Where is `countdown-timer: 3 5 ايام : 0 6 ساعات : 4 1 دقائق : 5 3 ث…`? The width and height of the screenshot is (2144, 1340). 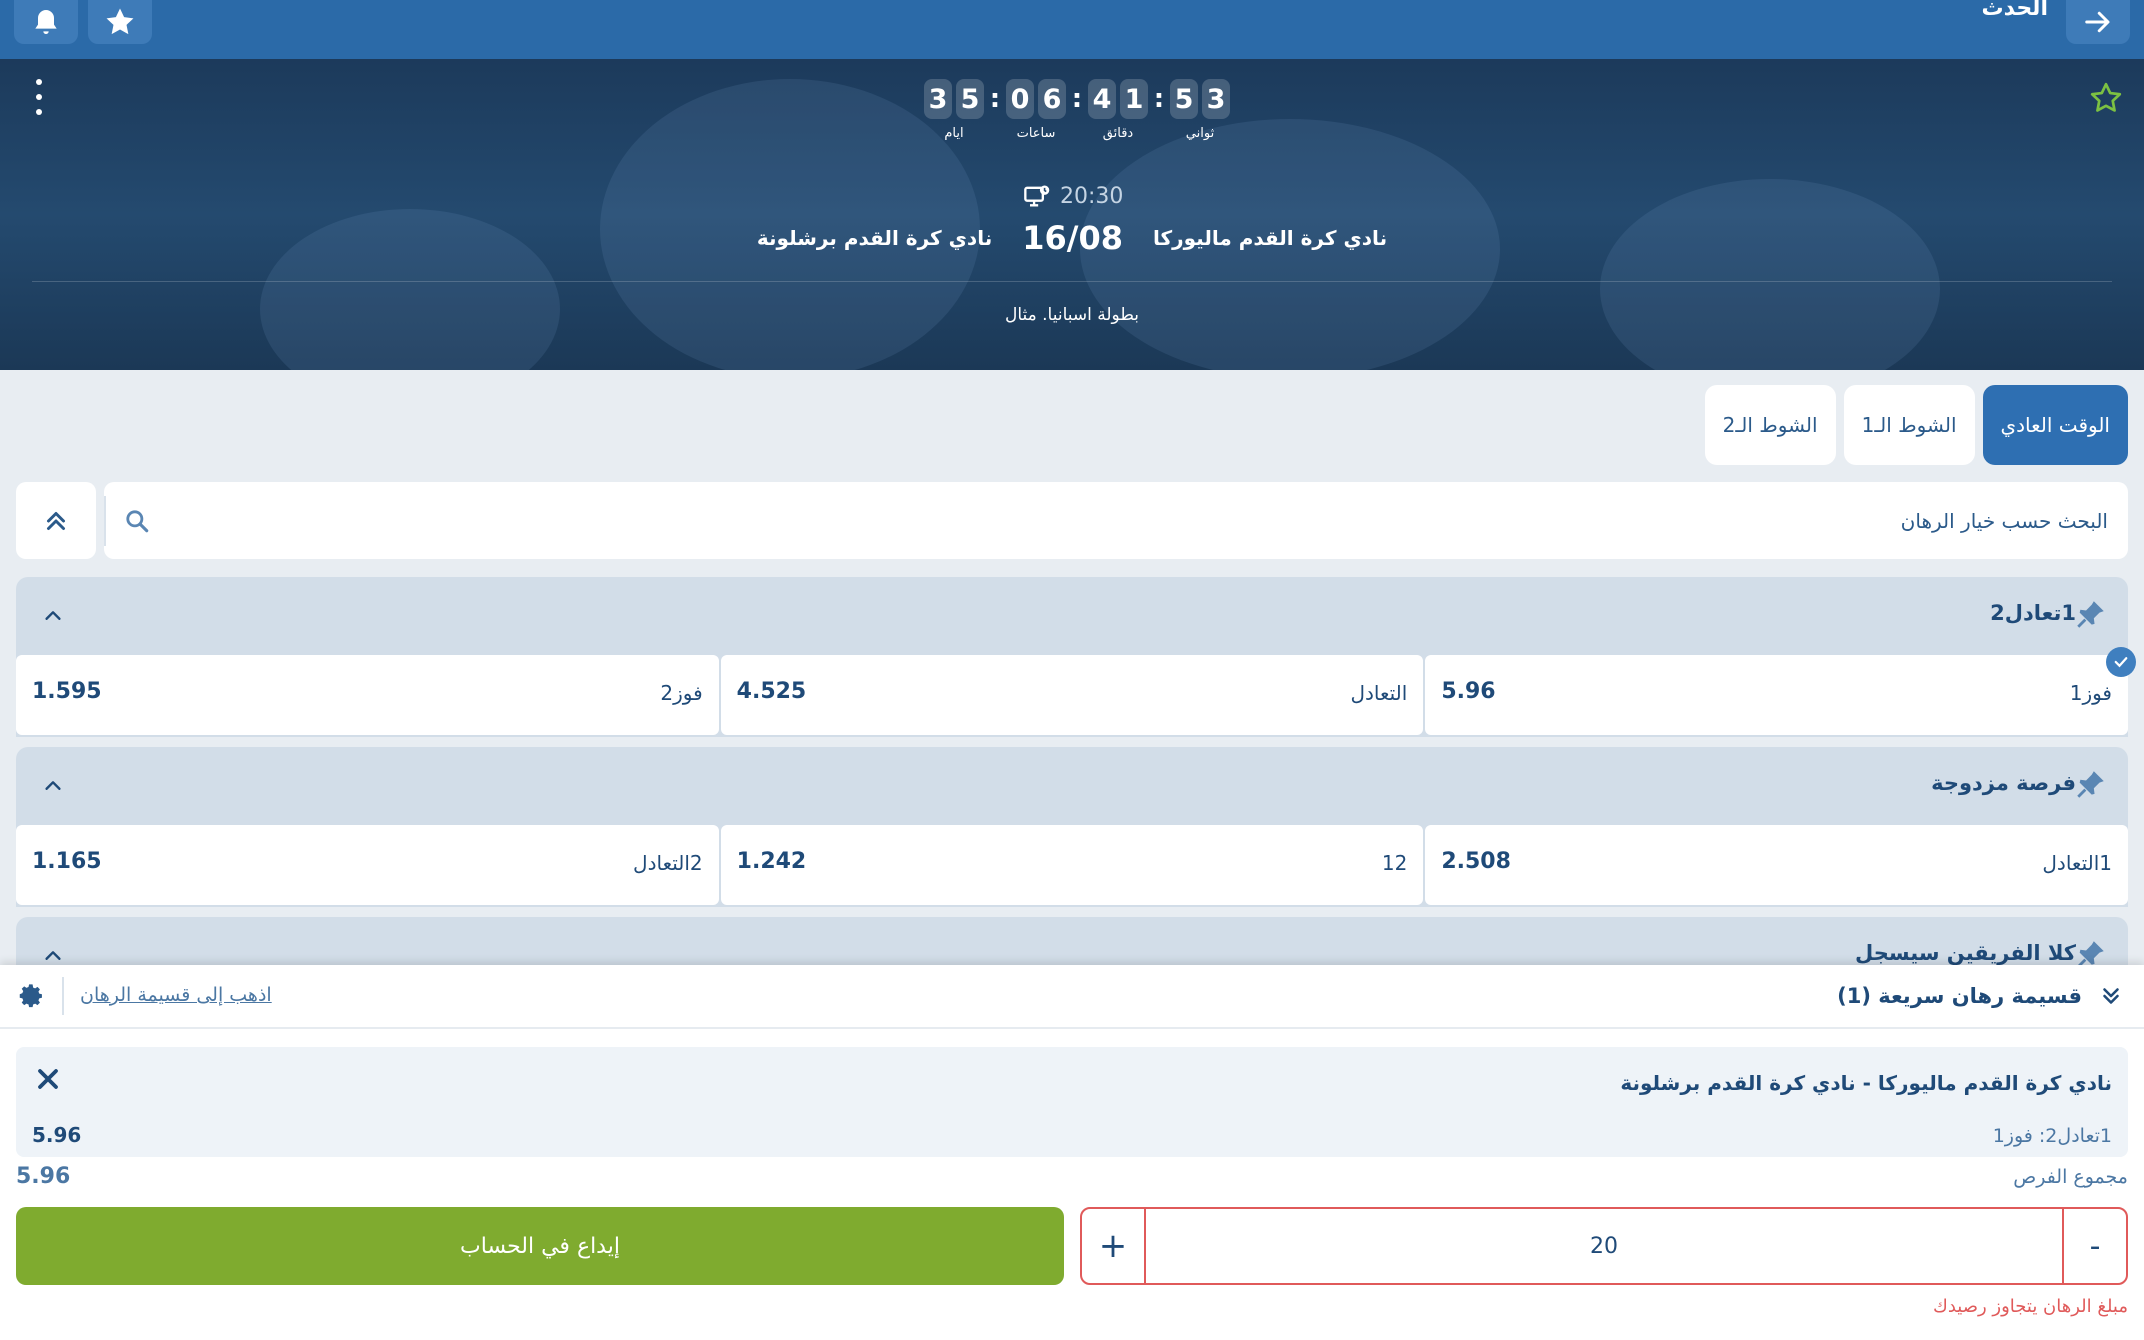
countdown-timer: 3 5 ايام : 0 6 ساعات : 4 1 دقائق : 5 3 ث… is located at coordinates (1077, 114).